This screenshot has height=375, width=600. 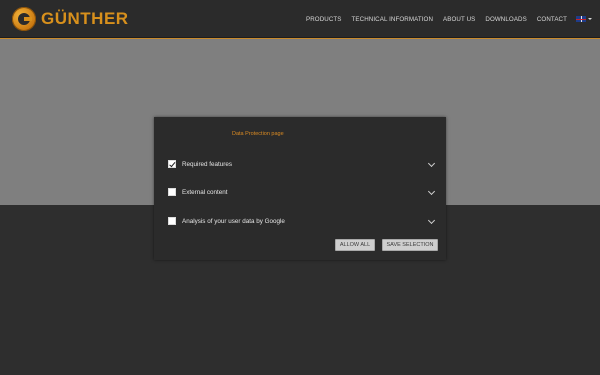 What do you see at coordinates (302, 164) in the screenshot?
I see `consent-option-required-features: Required features` at bounding box center [302, 164].